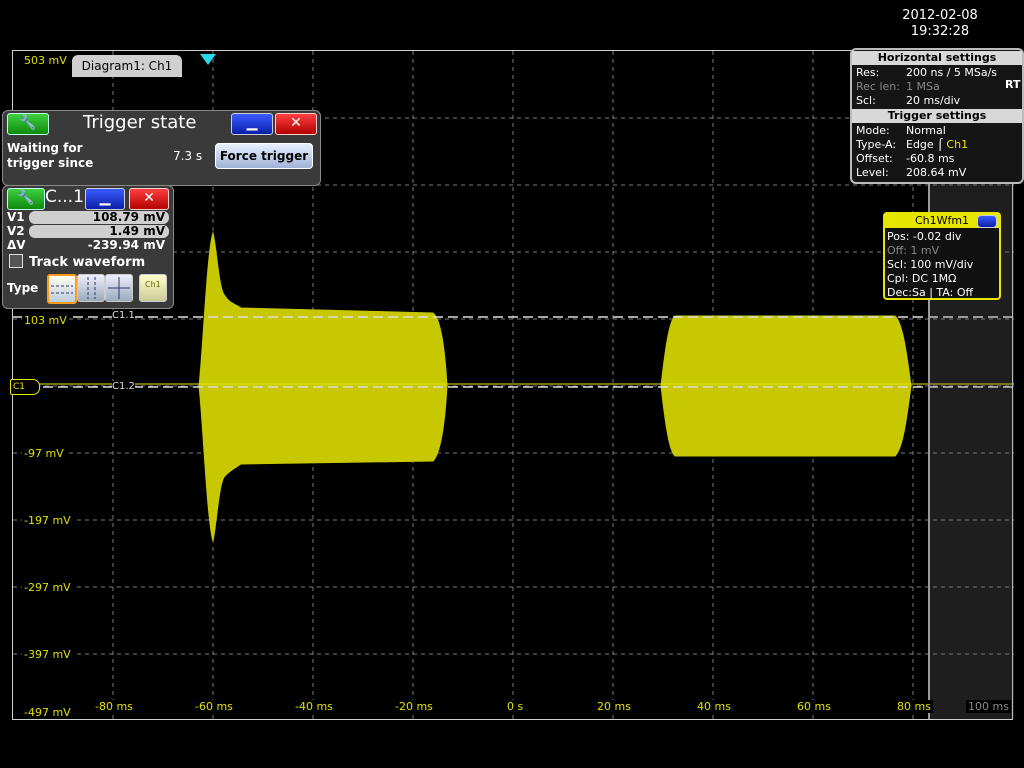 The height and width of the screenshot is (768, 1024). I want to click on cursor-label-c11: C1.1, so click(123, 315).